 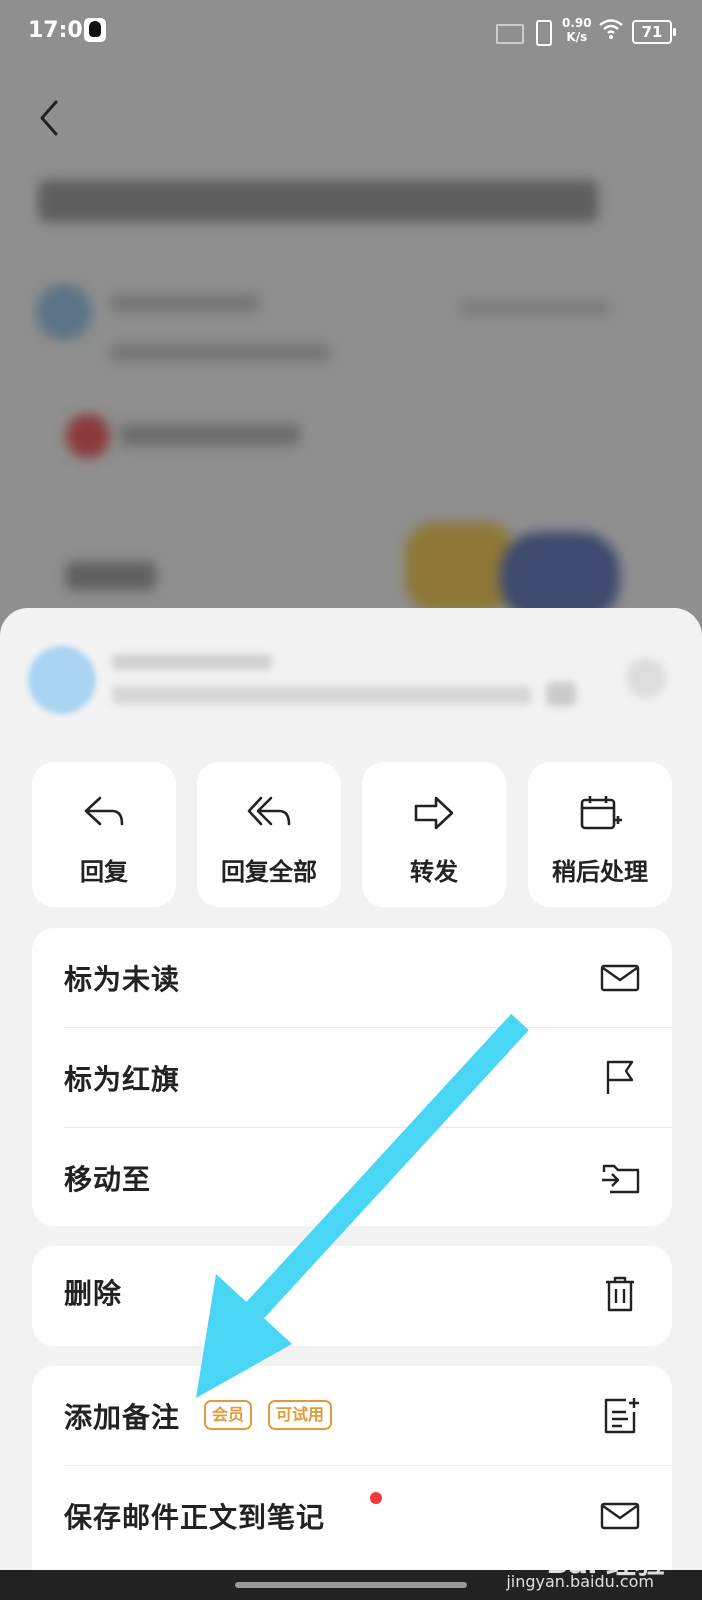 What do you see at coordinates (64, 312) in the screenshot?
I see `blurred-avatar` at bounding box center [64, 312].